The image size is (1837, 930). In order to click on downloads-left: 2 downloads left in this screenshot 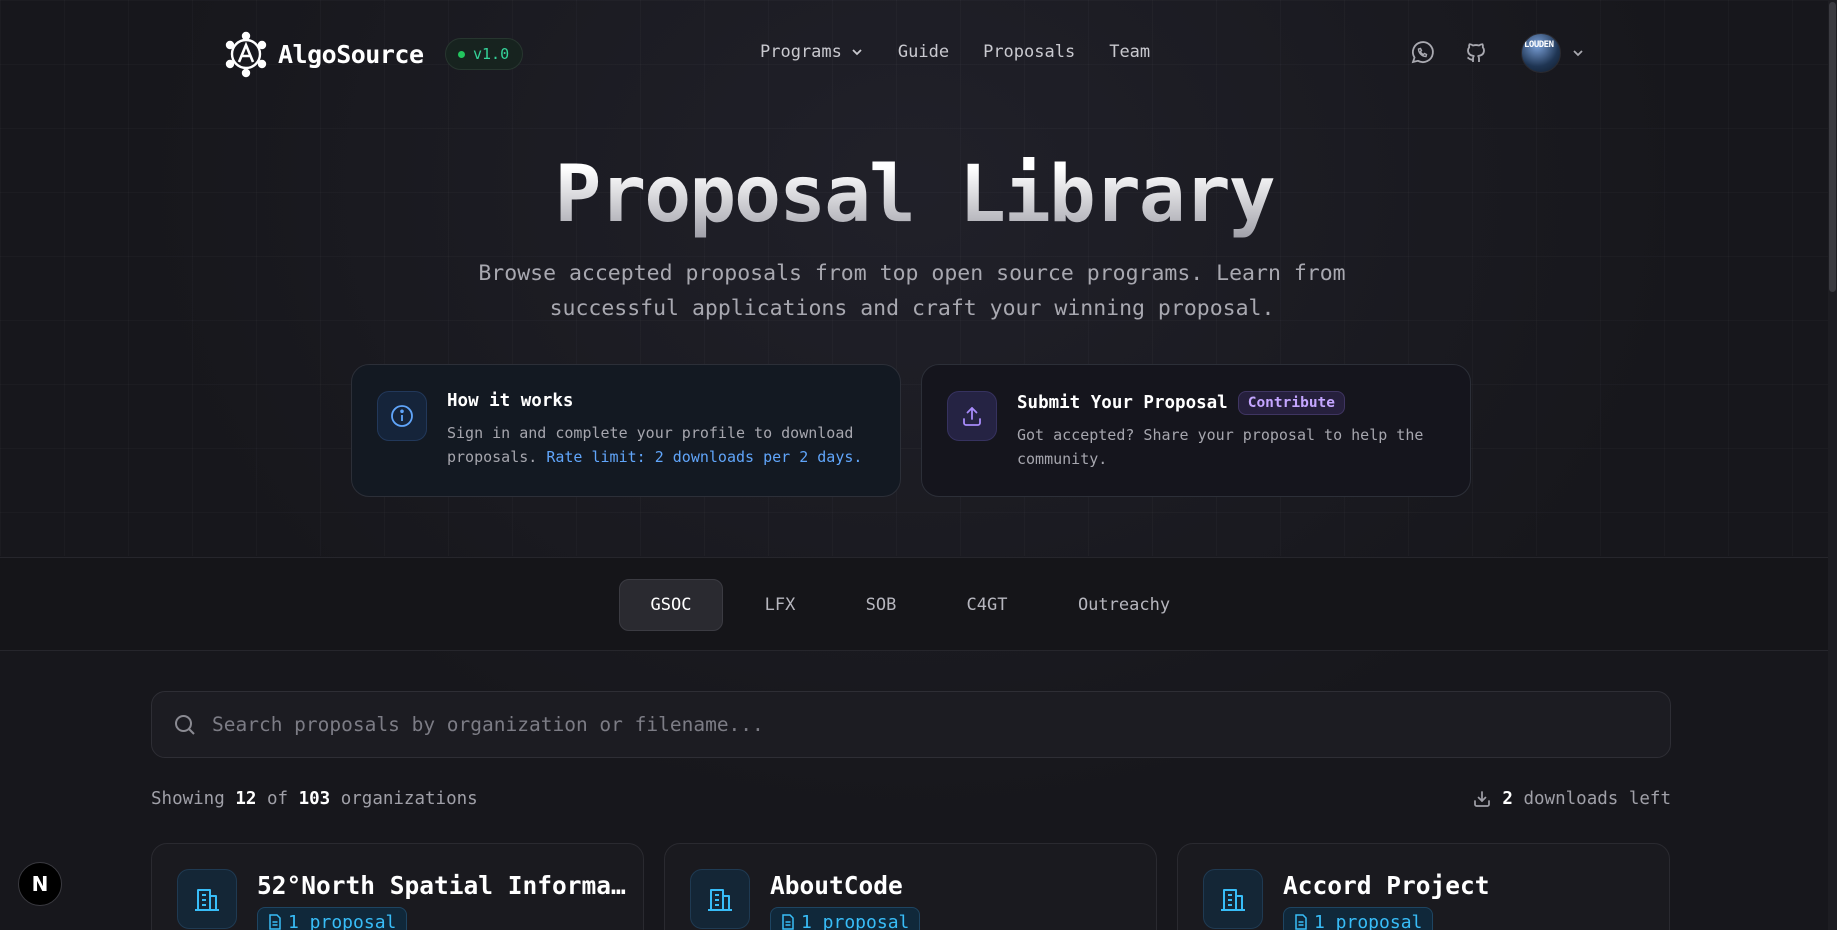, I will do `click(1571, 799)`.